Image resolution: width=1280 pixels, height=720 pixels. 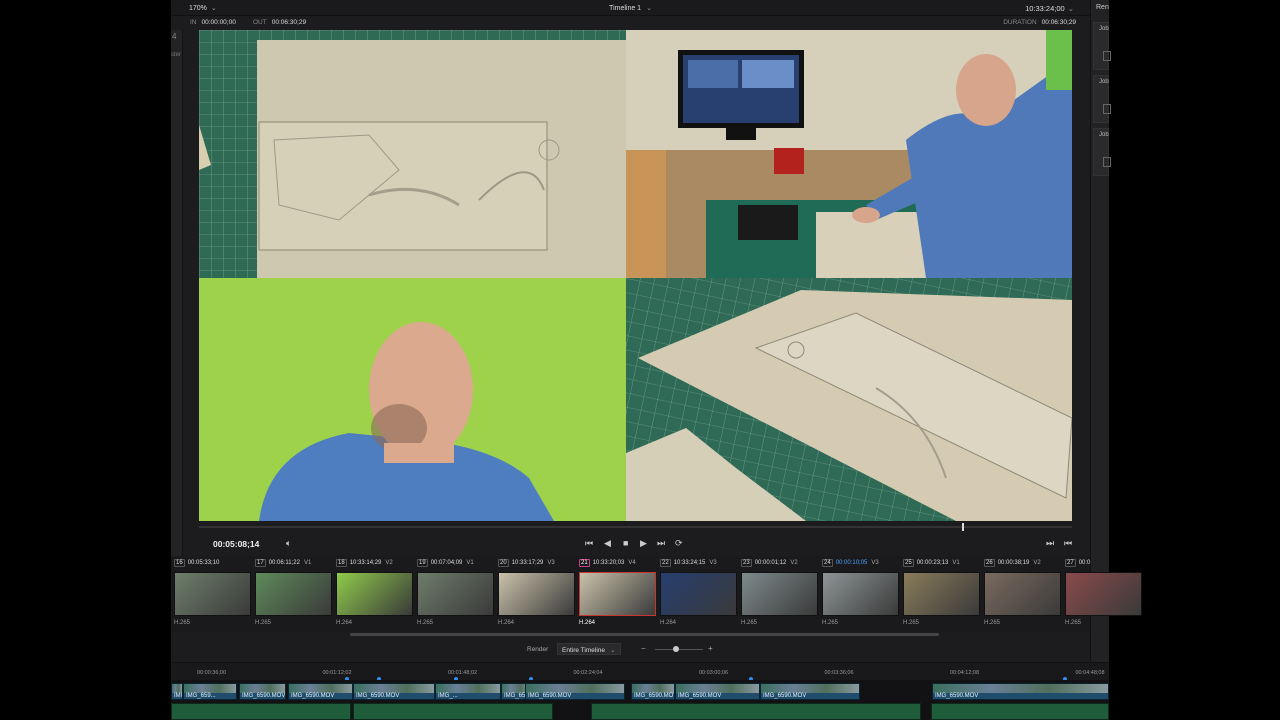 I want to click on viewer-quadrant-greenscreen, so click(x=412, y=399).